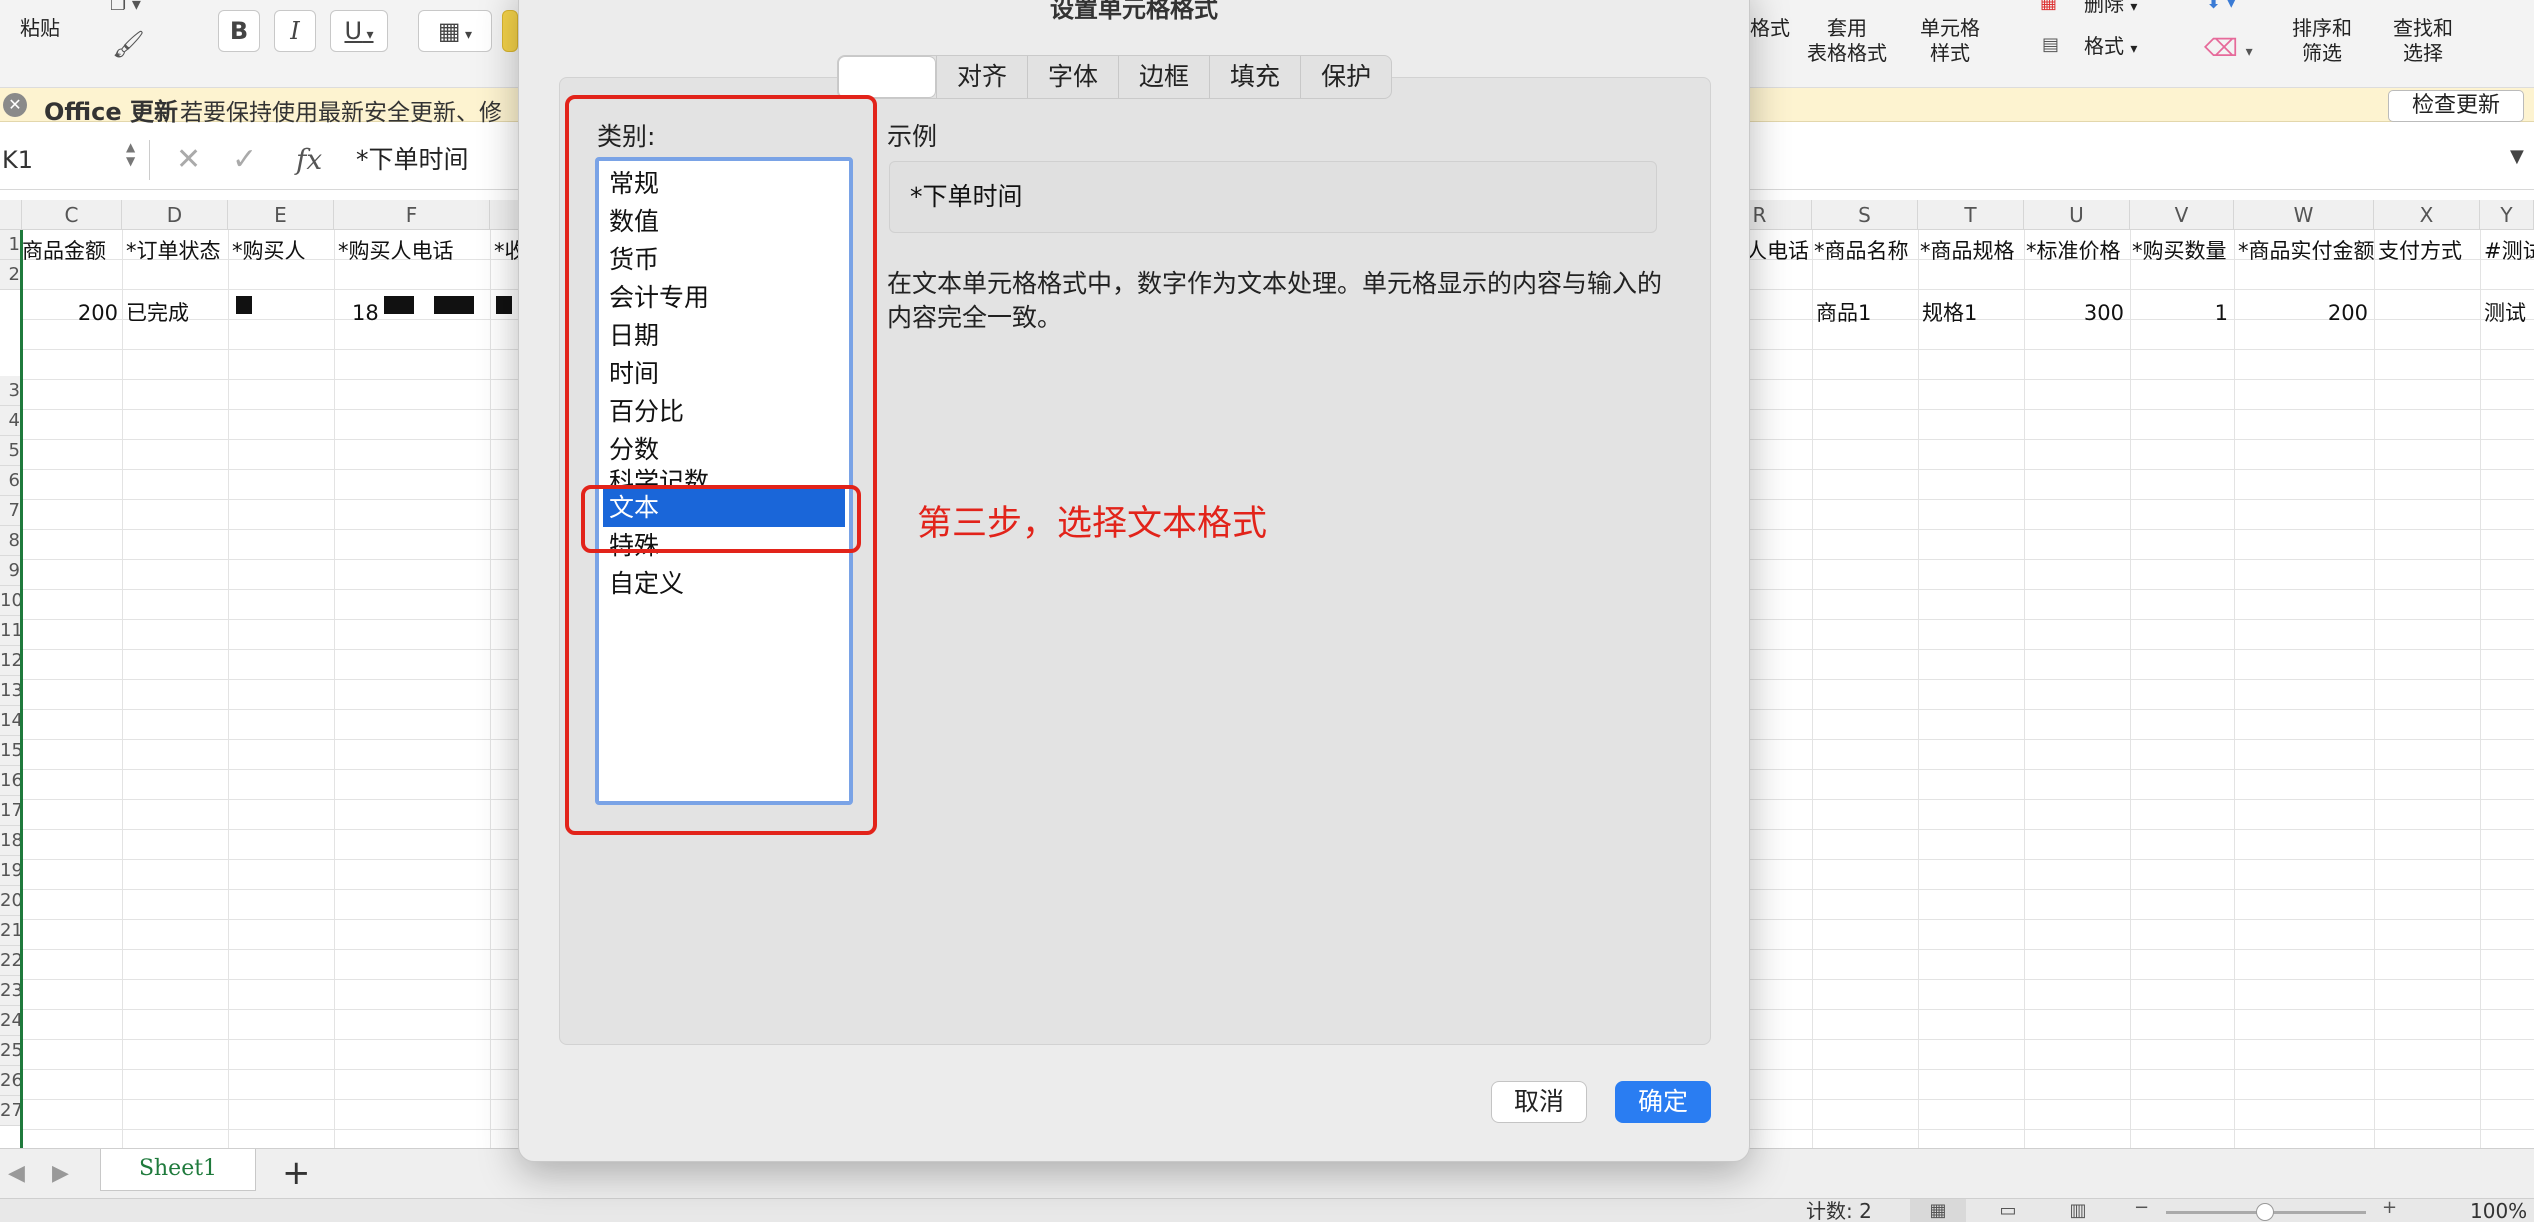 The height and width of the screenshot is (1222, 2534). What do you see at coordinates (178, 1170) in the screenshot?
I see `sheet-tab-sheet1: Sheet1` at bounding box center [178, 1170].